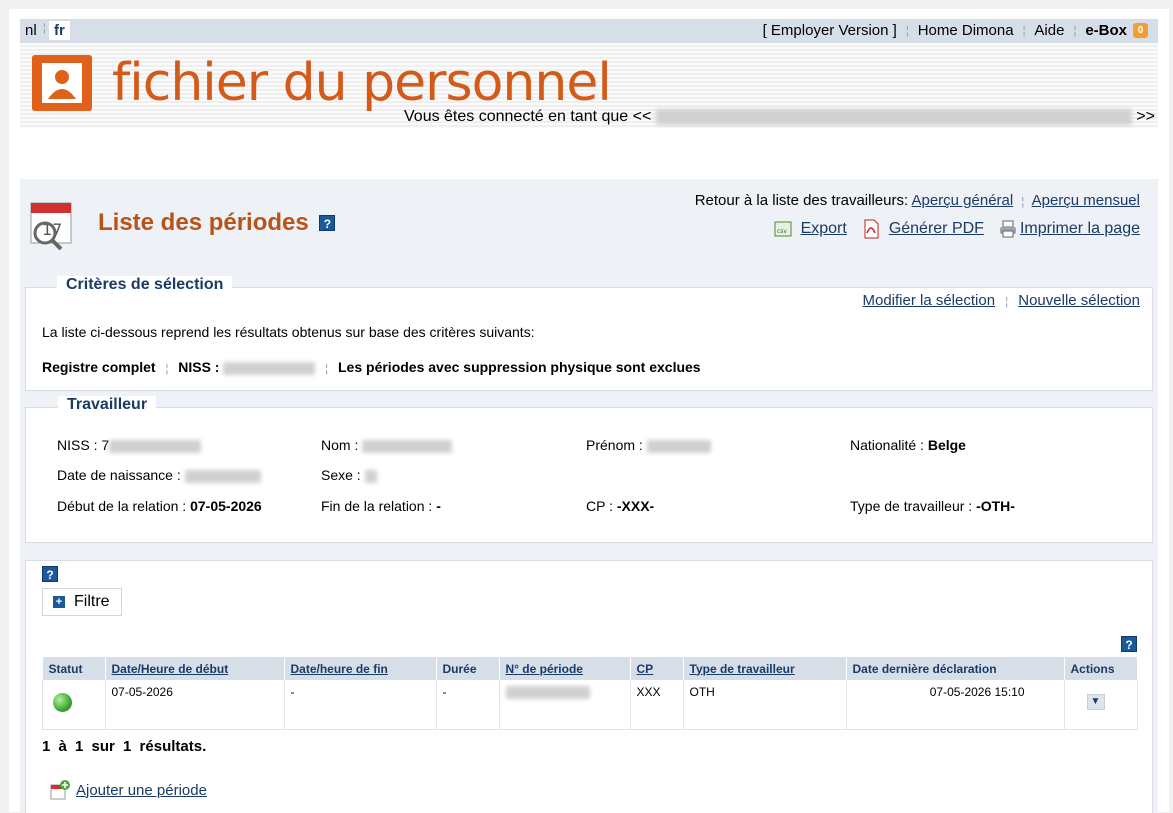  Describe the element at coordinates (124, 746) in the screenshot. I see `results-count: 1 à 1 sur 1 résultats.` at that location.